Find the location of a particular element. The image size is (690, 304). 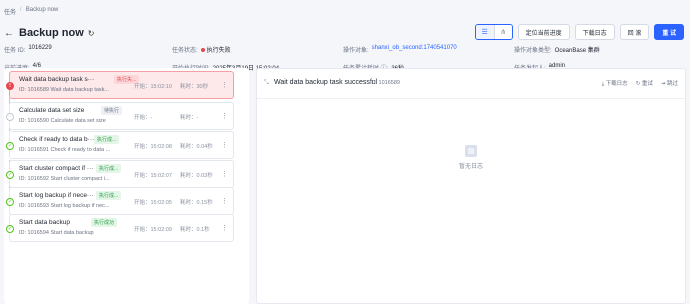

subtask-name: Start cluster compact if ··· is located at coordinates (56, 168).